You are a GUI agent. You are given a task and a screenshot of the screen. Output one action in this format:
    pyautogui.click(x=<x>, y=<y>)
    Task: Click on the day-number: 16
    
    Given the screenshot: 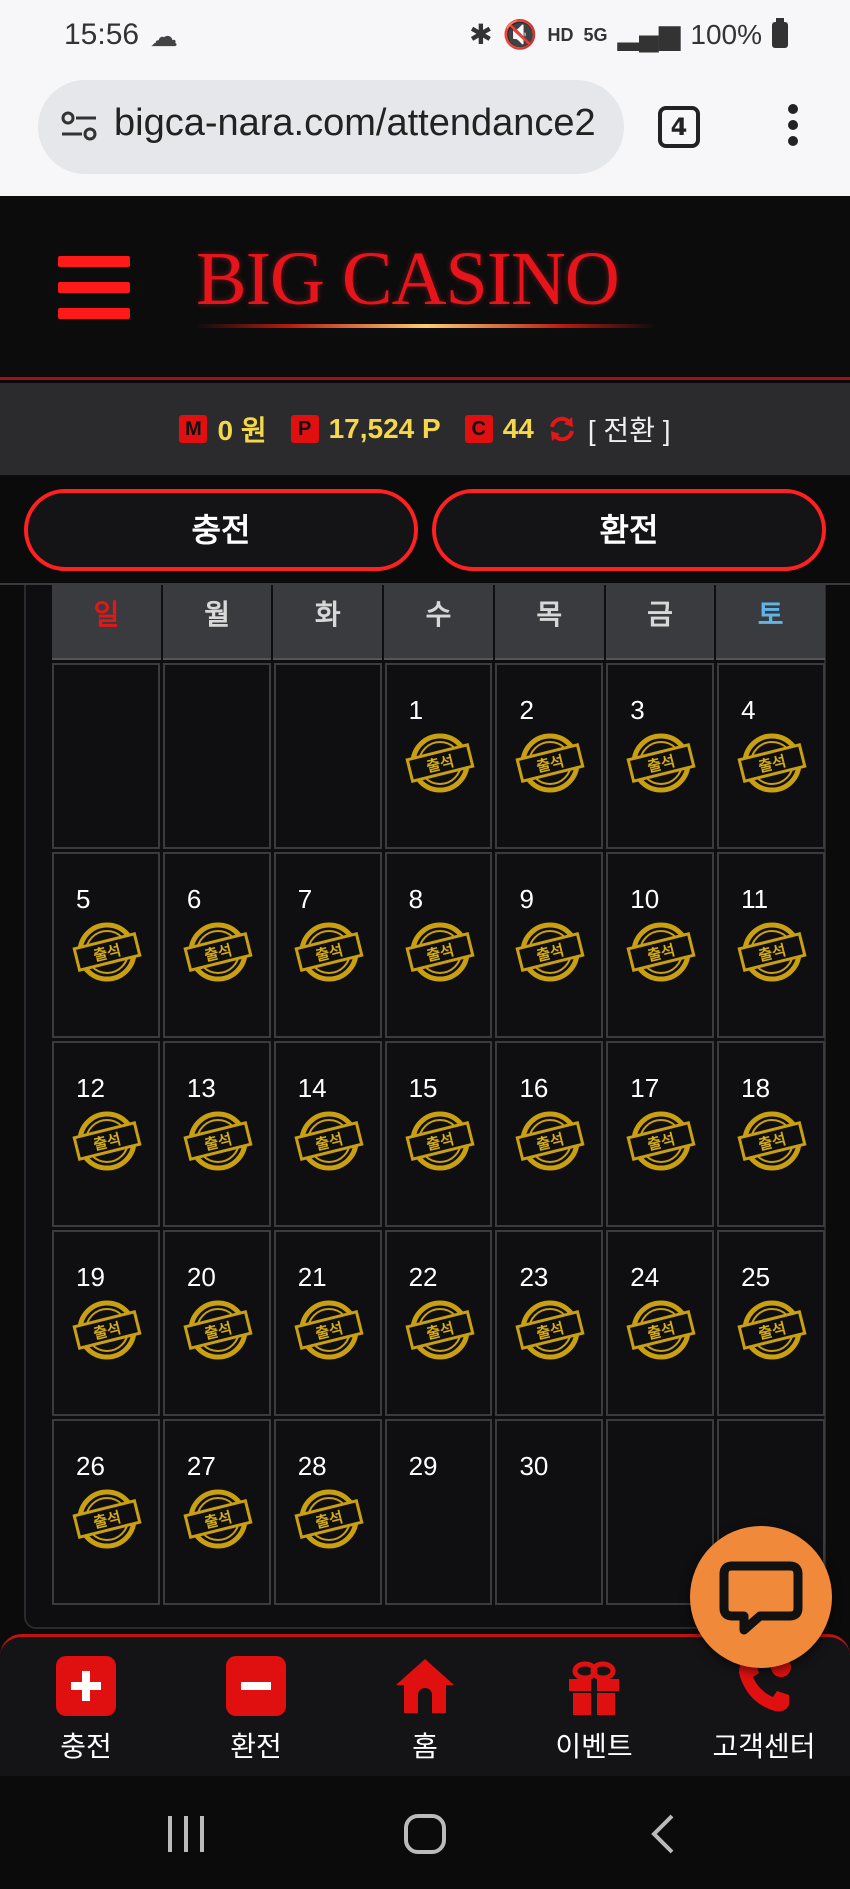 What is the action you would take?
    pyautogui.click(x=534, y=1088)
    